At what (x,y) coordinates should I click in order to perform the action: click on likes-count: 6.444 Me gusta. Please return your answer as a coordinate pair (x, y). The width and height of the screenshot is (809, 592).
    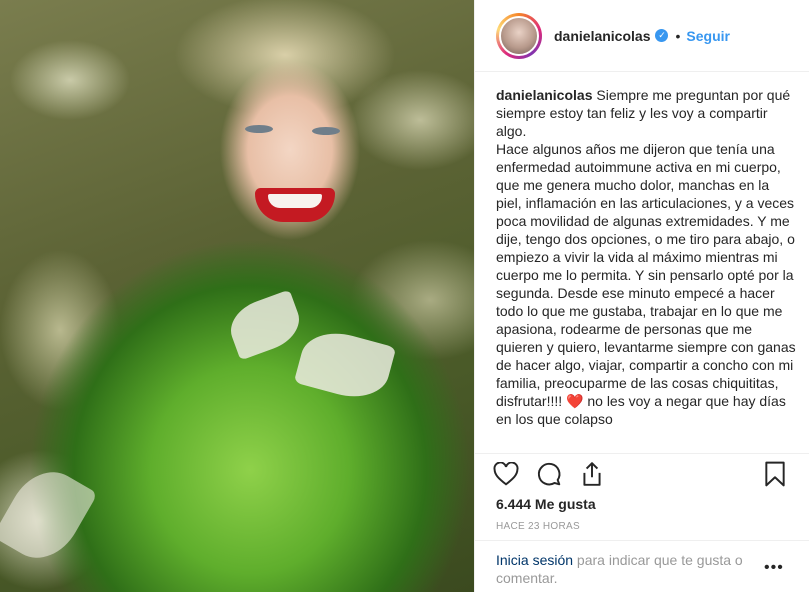
    Looking at the image, I should click on (546, 504).